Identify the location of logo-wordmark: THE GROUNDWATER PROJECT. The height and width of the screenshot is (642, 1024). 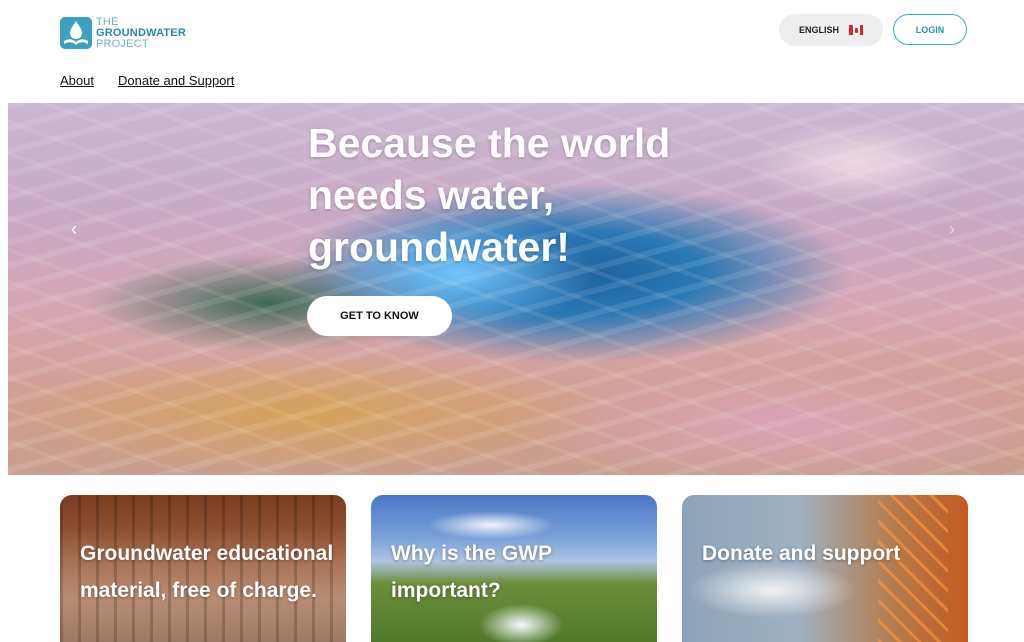
(141, 32).